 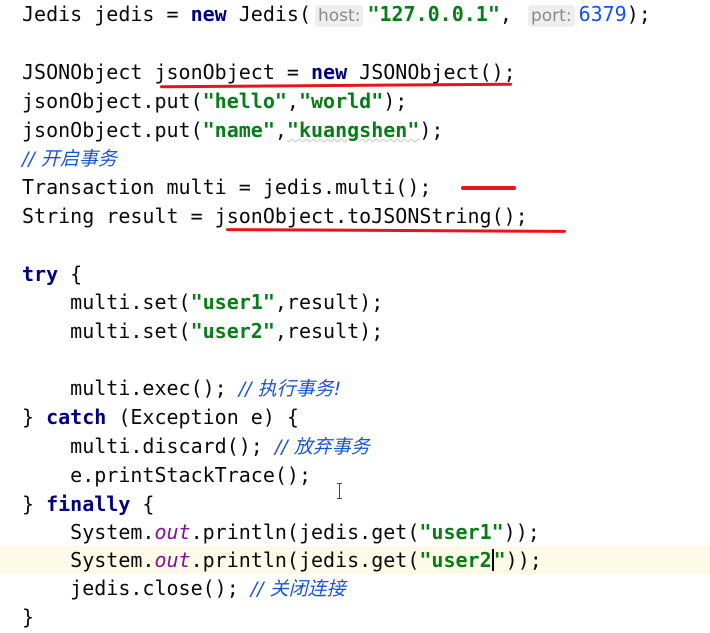 I want to click on code-text: JSONObject jsonObject =, so click(x=166, y=72).